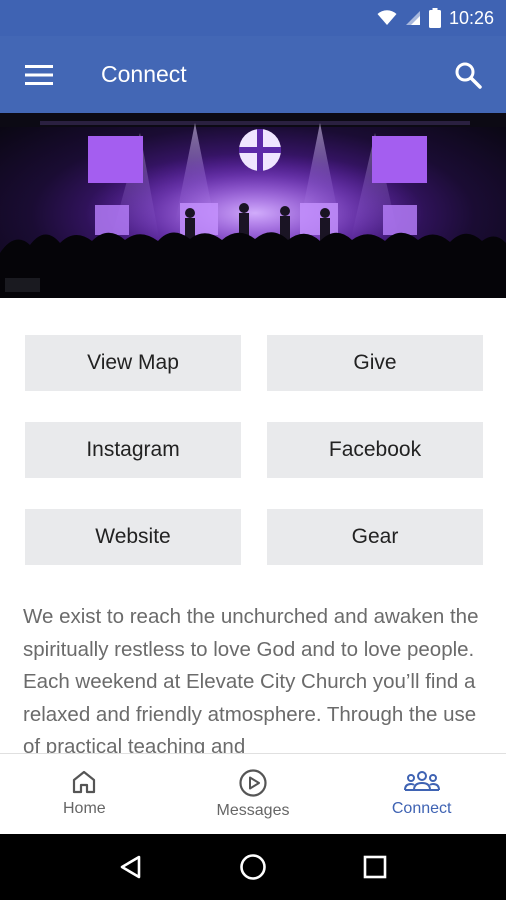 The width and height of the screenshot is (506, 900). Describe the element at coordinates (84, 782) in the screenshot. I see `home-icon` at that location.